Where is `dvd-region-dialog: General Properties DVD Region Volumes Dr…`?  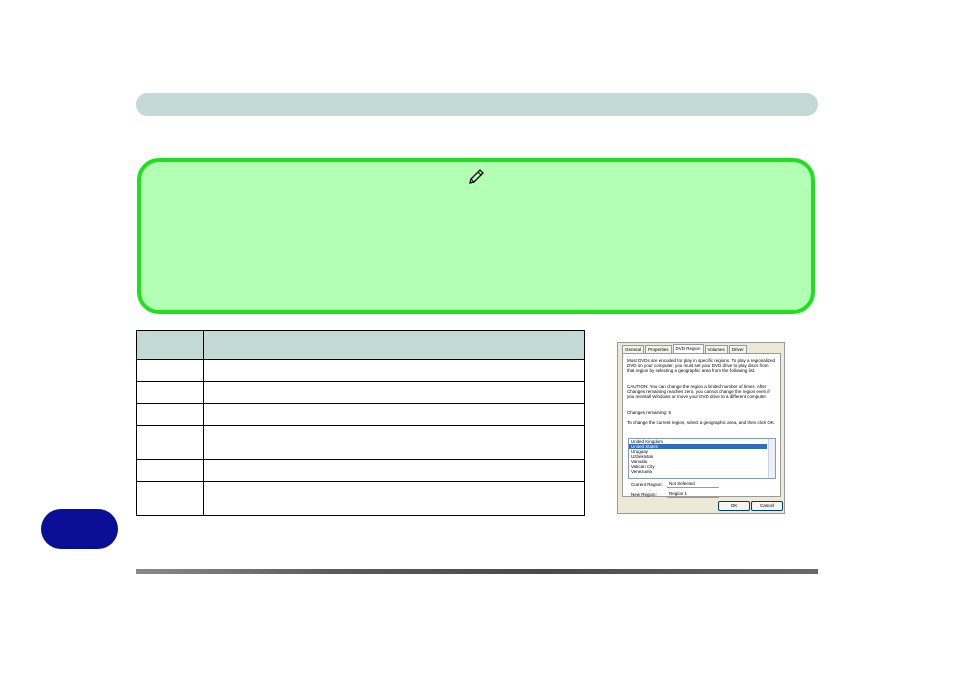 dvd-region-dialog: General Properties DVD Region Volumes Dr… is located at coordinates (701, 428).